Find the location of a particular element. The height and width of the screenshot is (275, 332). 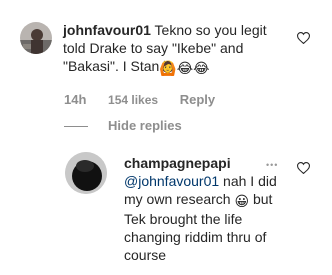

comment-time: 14h is located at coordinates (75, 99).